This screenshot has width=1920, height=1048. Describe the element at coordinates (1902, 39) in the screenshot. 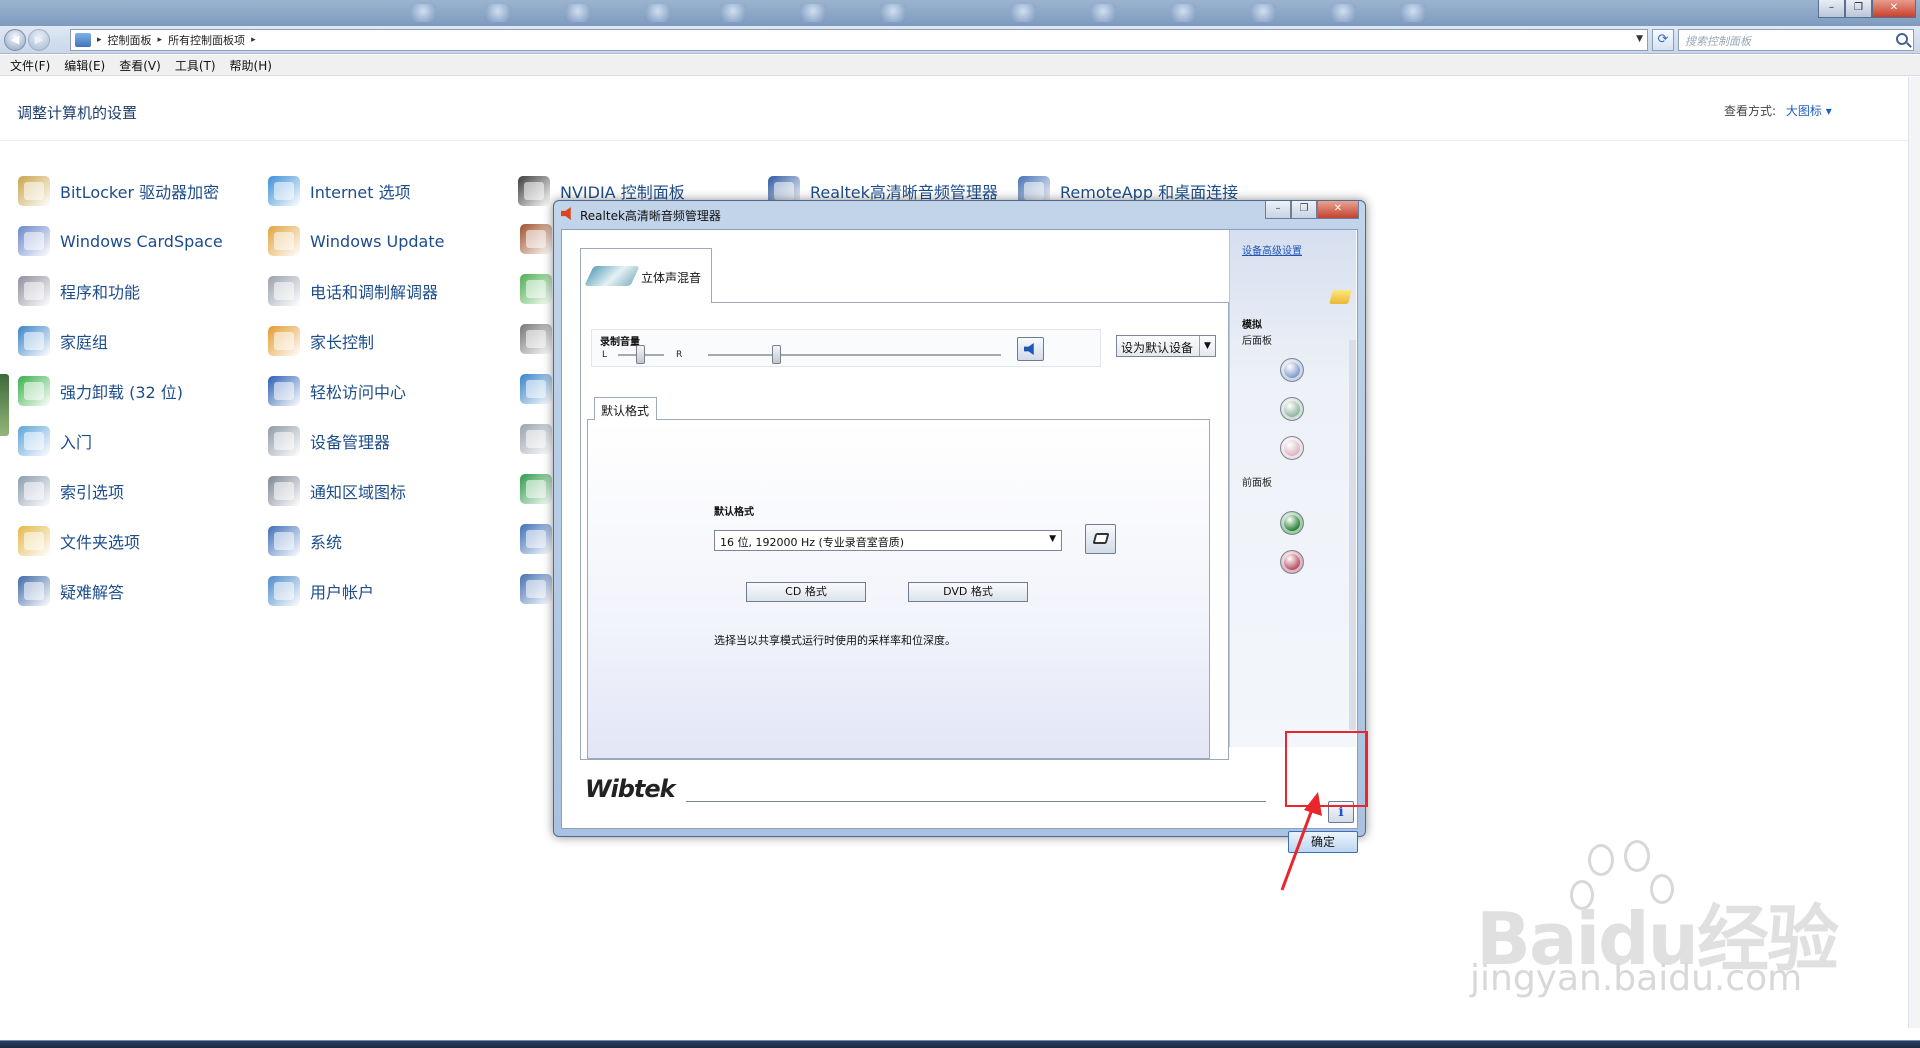

I see `search-icon` at that location.